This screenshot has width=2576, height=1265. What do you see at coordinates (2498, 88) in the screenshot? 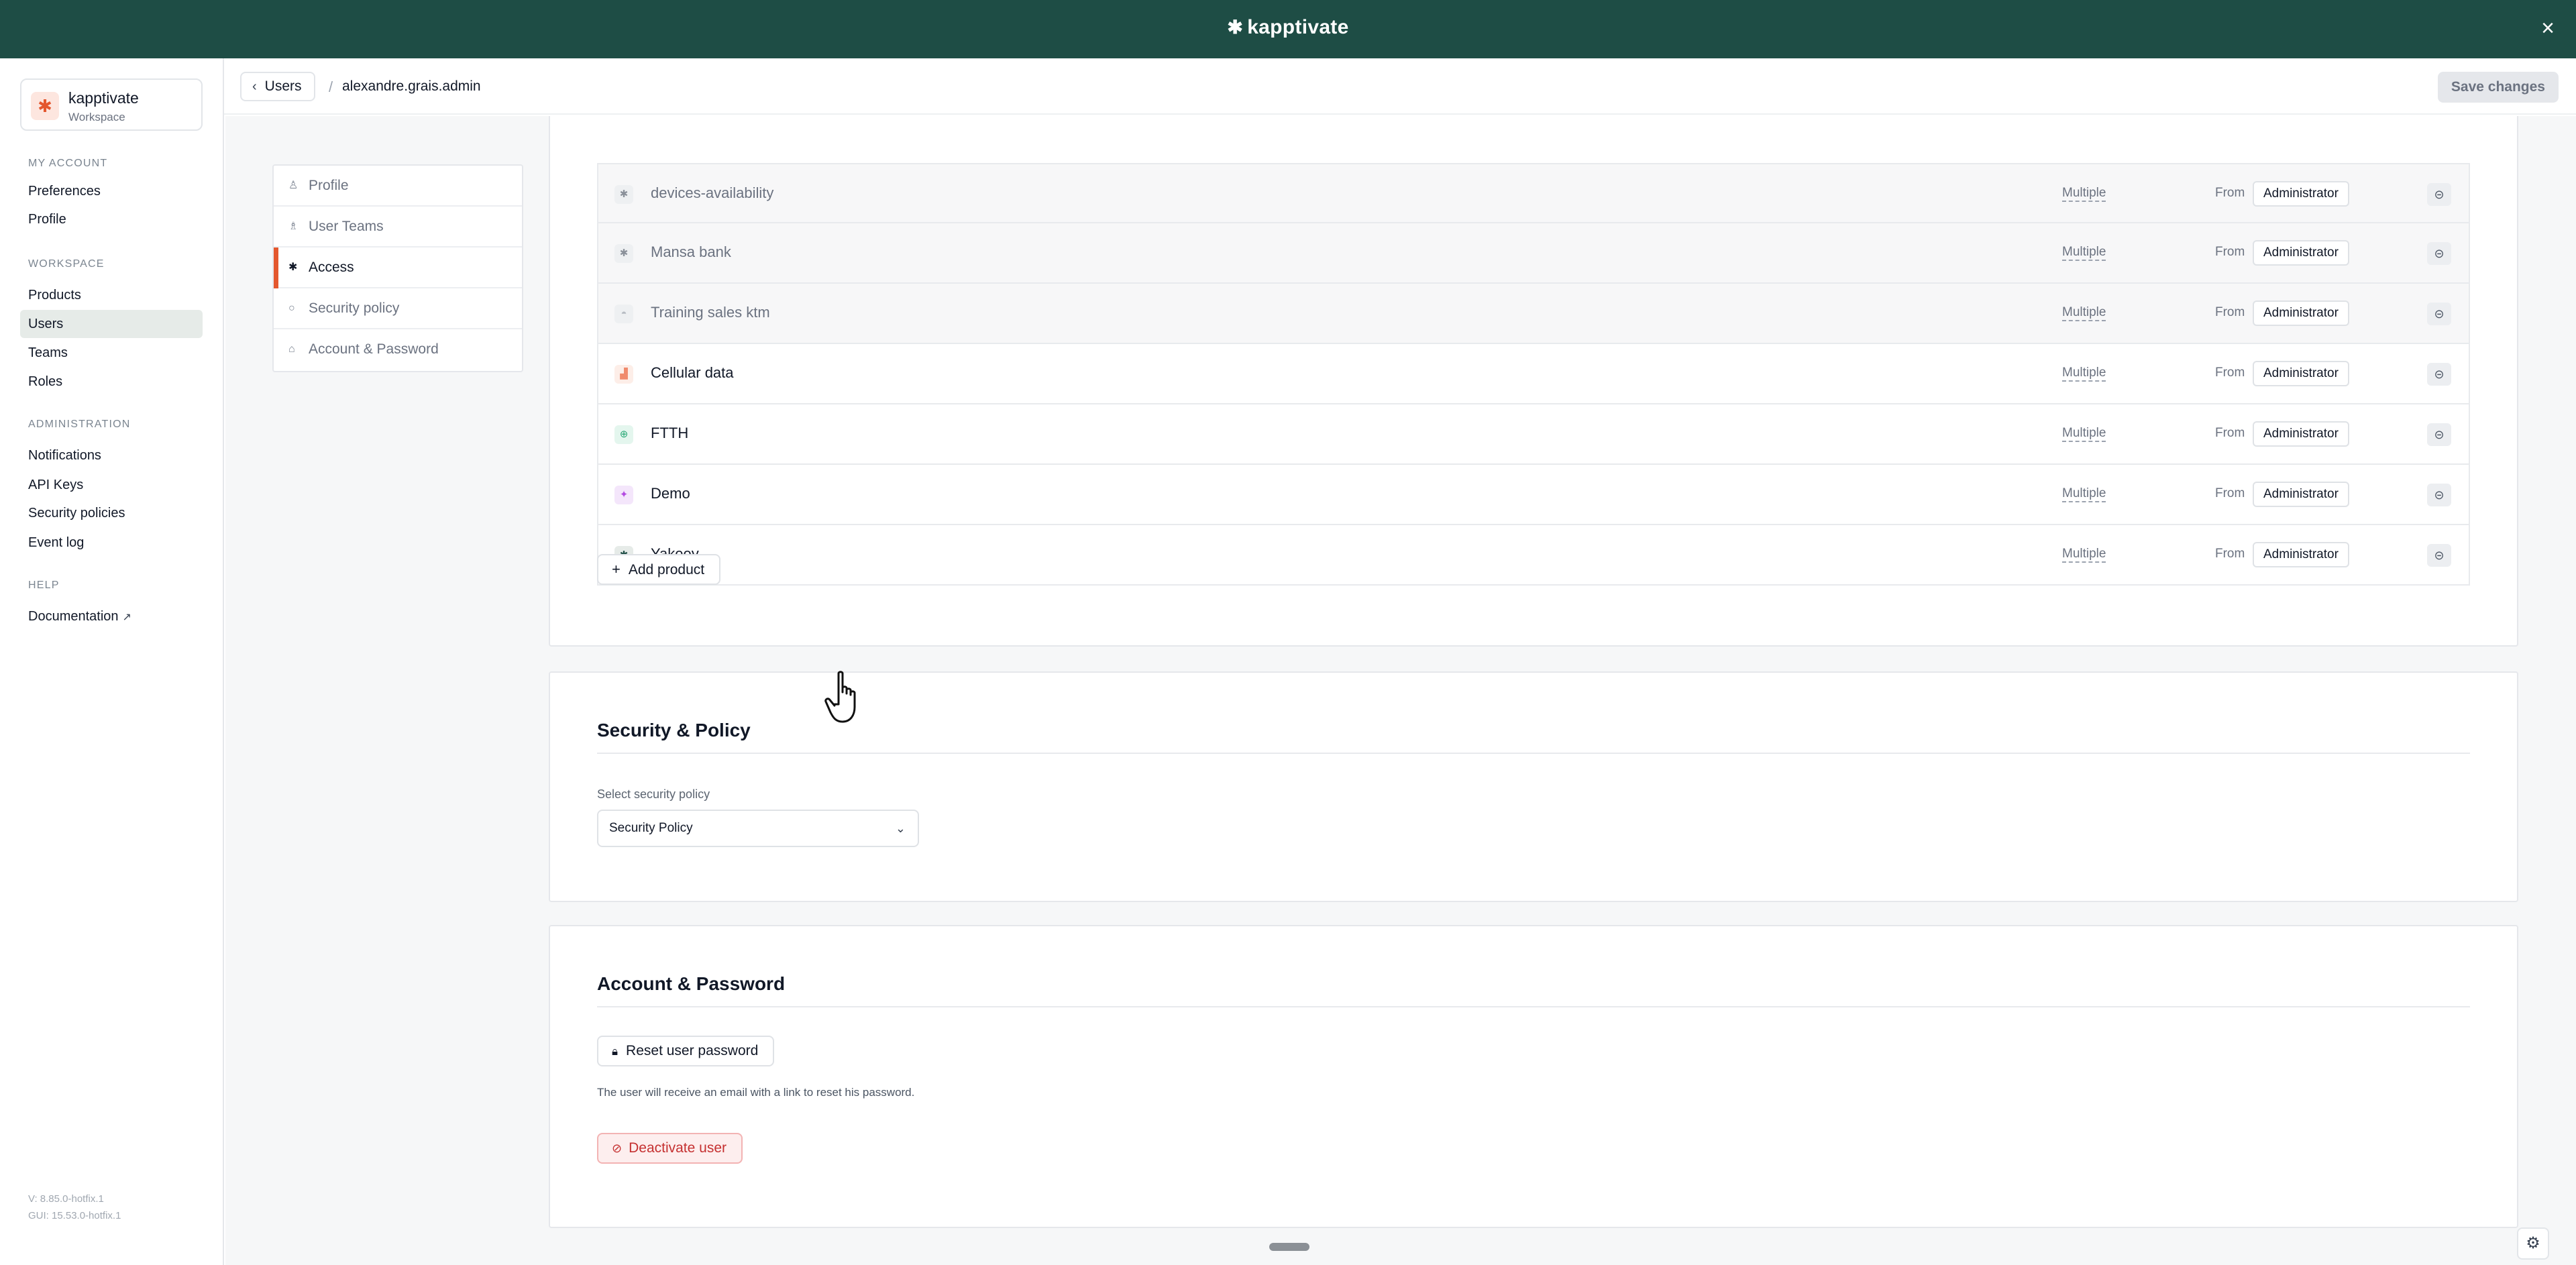
I see `save-changes-button: Save changes` at bounding box center [2498, 88].